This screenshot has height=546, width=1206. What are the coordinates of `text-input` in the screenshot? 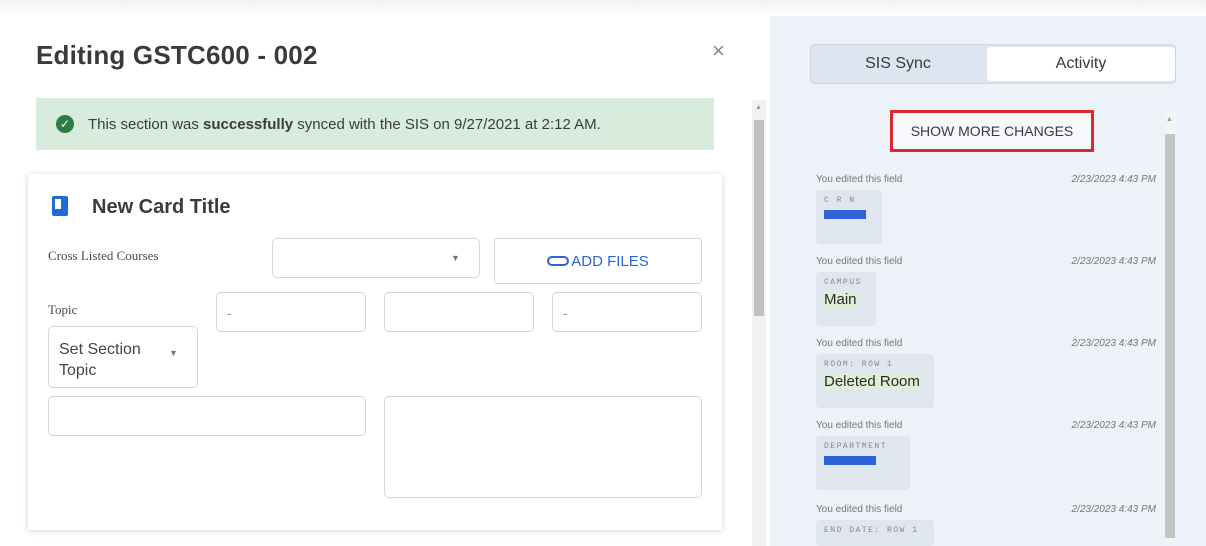 It's located at (207, 416).